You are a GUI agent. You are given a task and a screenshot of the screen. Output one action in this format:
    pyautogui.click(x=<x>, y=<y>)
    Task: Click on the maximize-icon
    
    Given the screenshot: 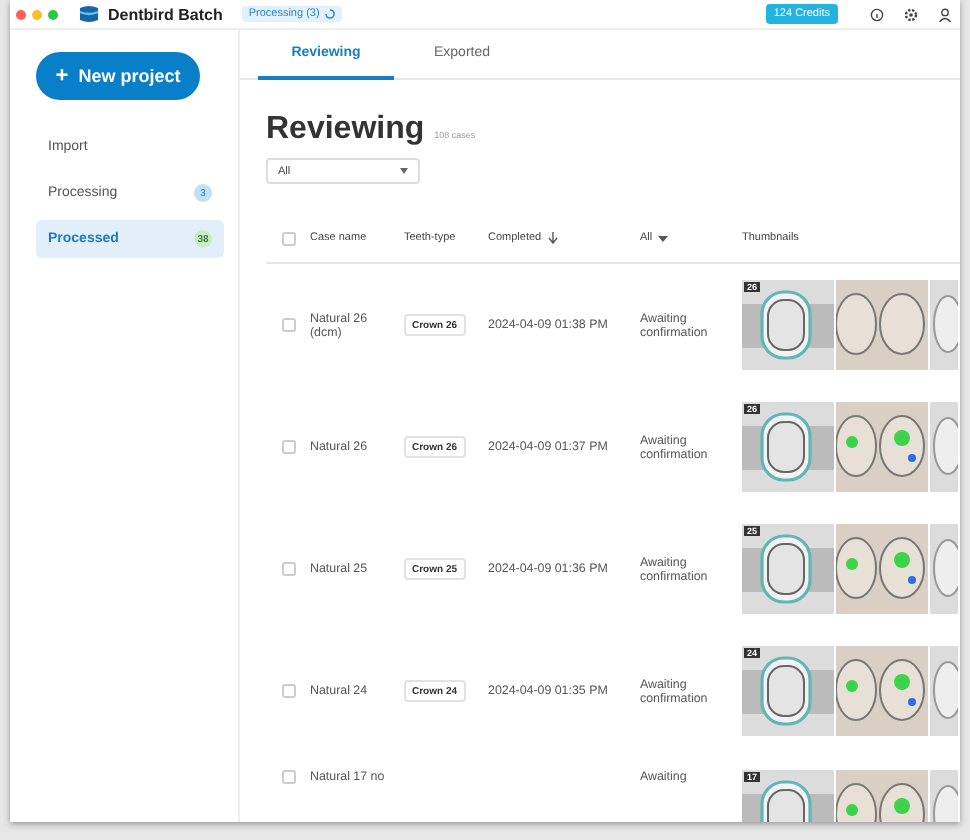 What is the action you would take?
    pyautogui.click(x=53, y=14)
    